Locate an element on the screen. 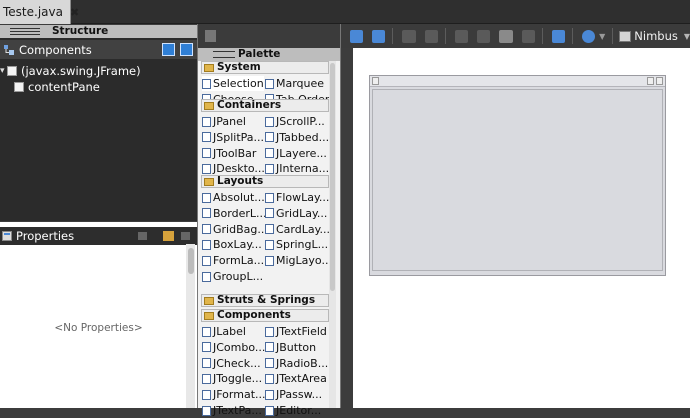  editor-toolbar: ▼ Nimbus ▼ is located at coordinates (515, 36).